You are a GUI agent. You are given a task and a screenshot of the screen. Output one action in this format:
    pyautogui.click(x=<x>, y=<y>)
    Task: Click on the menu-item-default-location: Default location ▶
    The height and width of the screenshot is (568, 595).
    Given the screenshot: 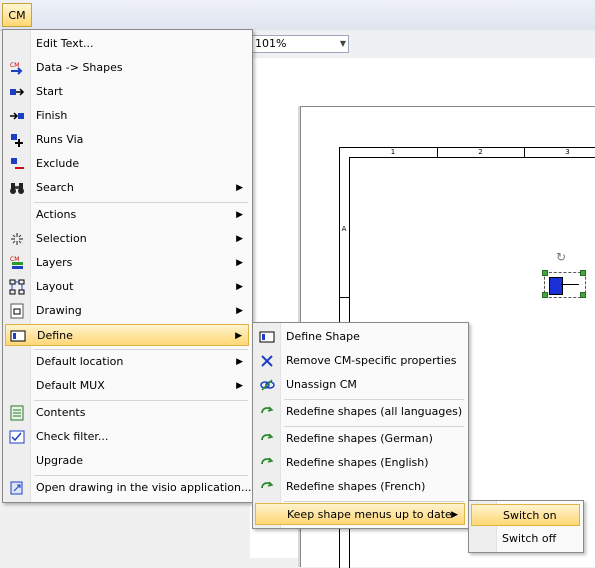 What is the action you would take?
    pyautogui.click(x=127, y=362)
    